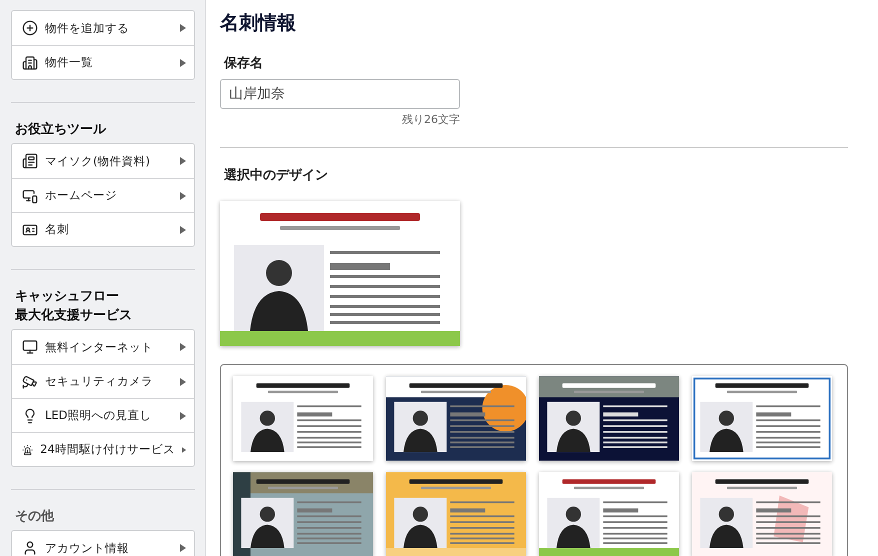 The height and width of the screenshot is (556, 878). Describe the element at coordinates (103, 347) in the screenshot. I see `menu-item: 無料インターネット` at that location.